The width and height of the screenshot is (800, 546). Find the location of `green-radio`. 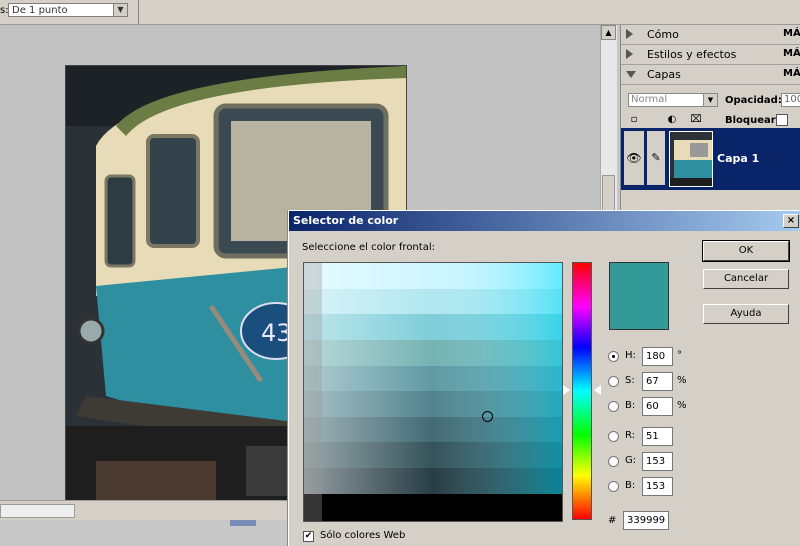

green-radio is located at coordinates (613, 461).